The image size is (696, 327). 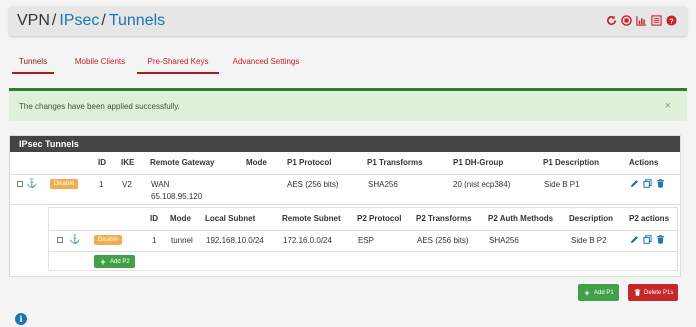 I want to click on page-header: VPN / IPsec / Tunnels ?, so click(x=348, y=21).